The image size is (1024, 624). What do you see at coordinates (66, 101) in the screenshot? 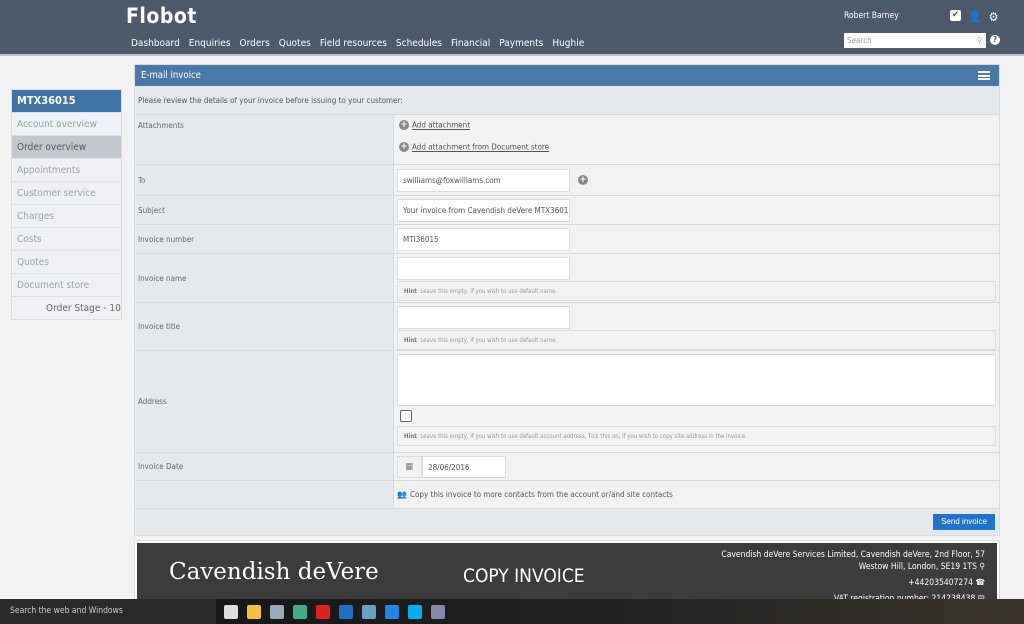
I see `sidebar-title: MTX36015` at bounding box center [66, 101].